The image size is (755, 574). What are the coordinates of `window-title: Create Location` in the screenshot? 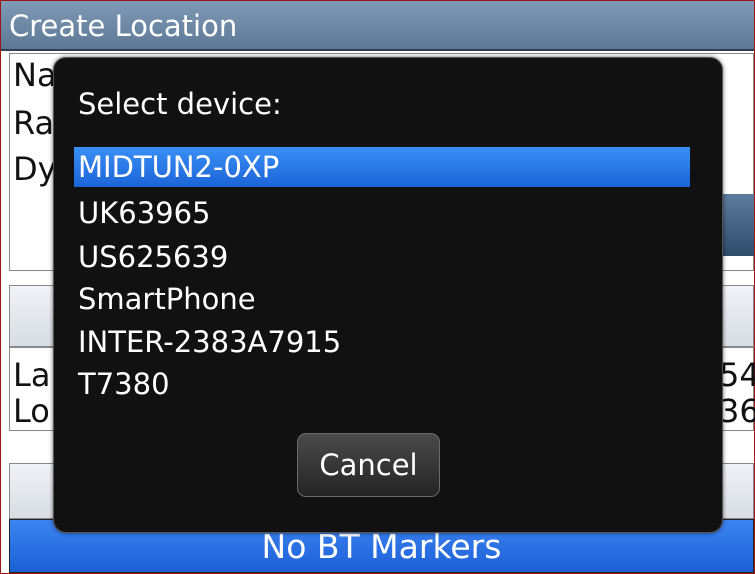 It's located at (123, 26).